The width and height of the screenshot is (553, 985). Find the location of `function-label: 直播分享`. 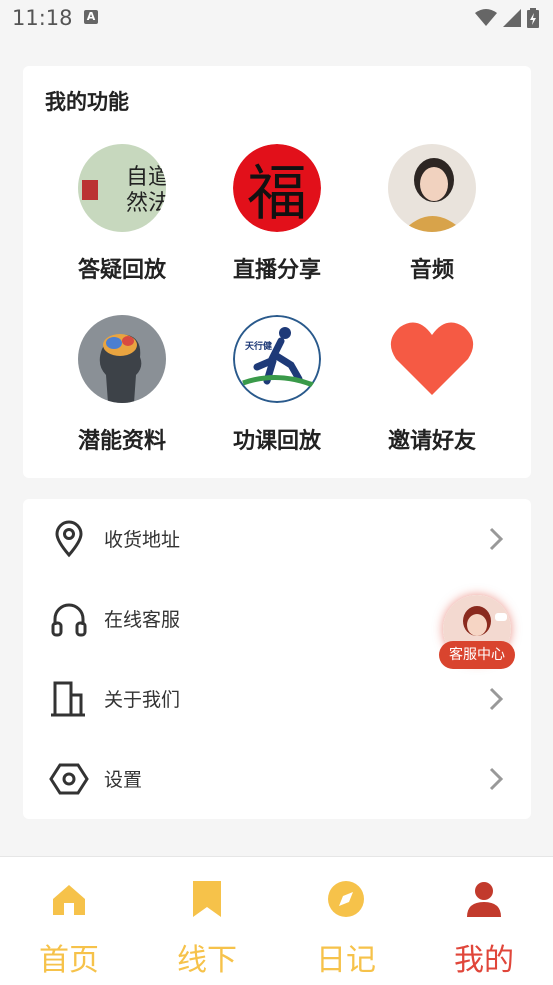

function-label: 直播分享 is located at coordinates (276, 270).